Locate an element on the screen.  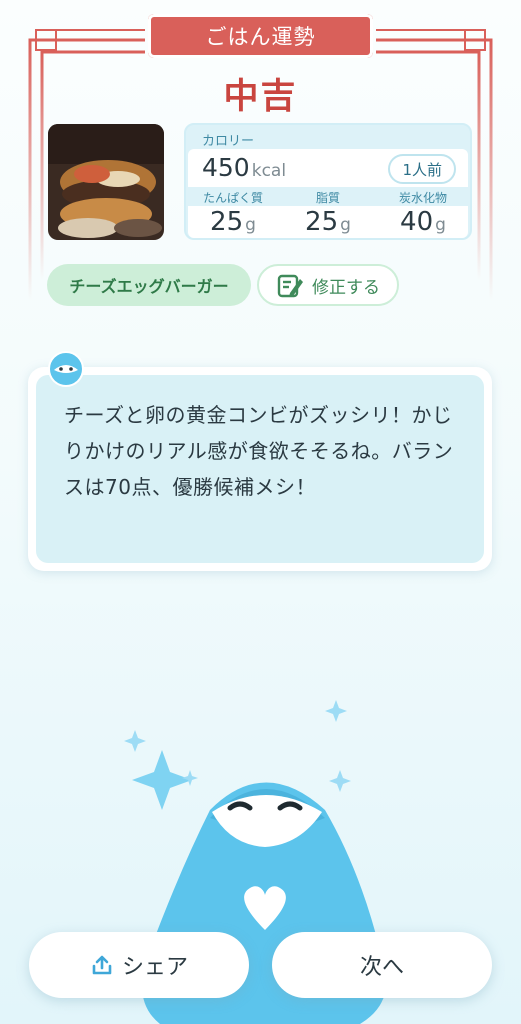
edit-icon is located at coordinates (290, 286).